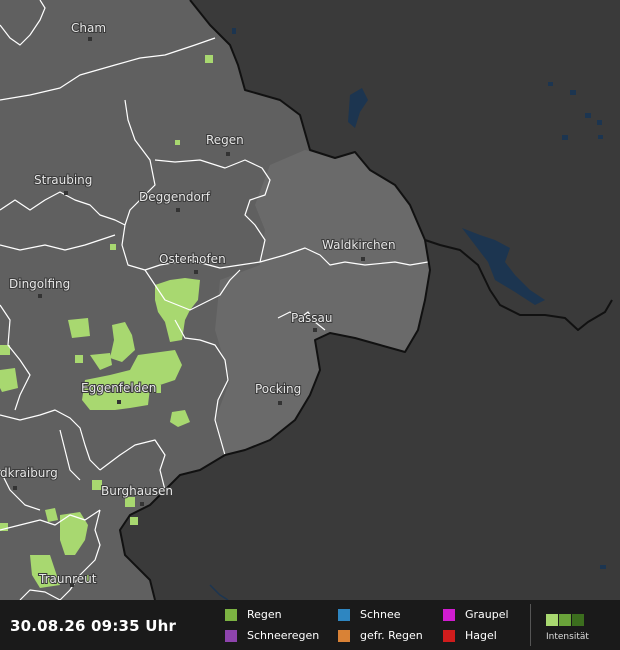 This screenshot has width=620, height=650. Describe the element at coordinates (29, 473) in the screenshot. I see `city-label-waldkraiburg: dkraiburg` at that location.